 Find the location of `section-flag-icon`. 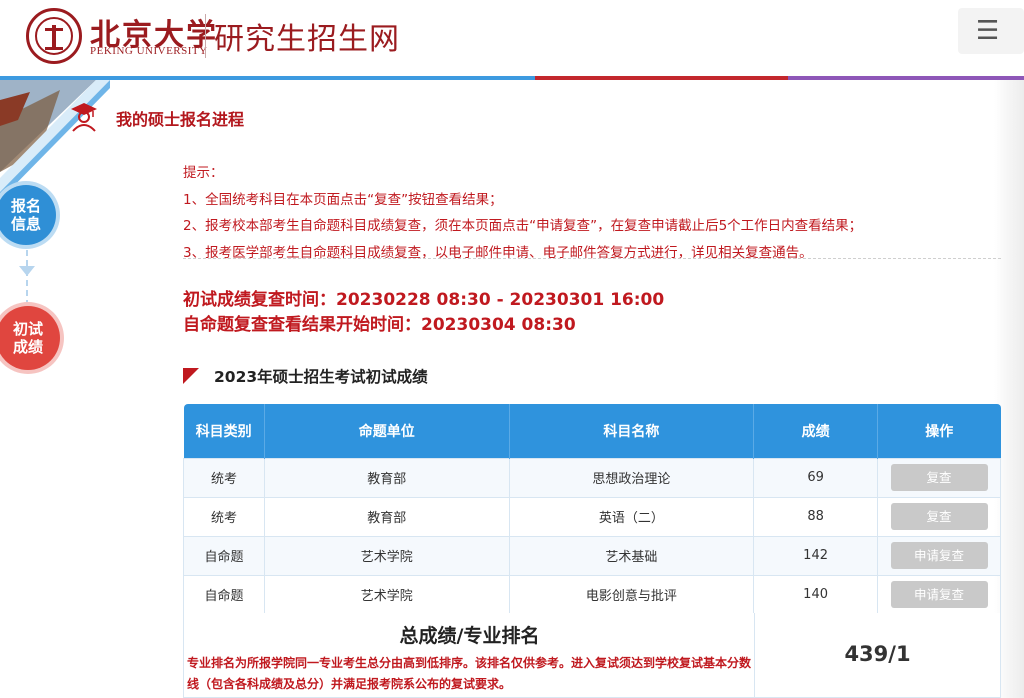

section-flag-icon is located at coordinates (191, 376).